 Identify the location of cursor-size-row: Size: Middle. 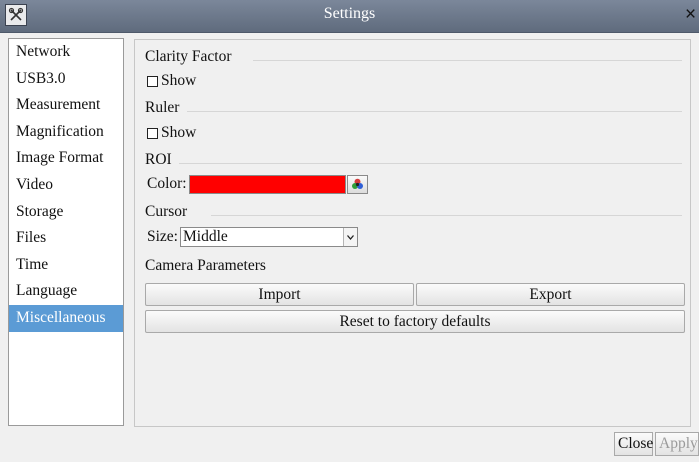
(252, 237).